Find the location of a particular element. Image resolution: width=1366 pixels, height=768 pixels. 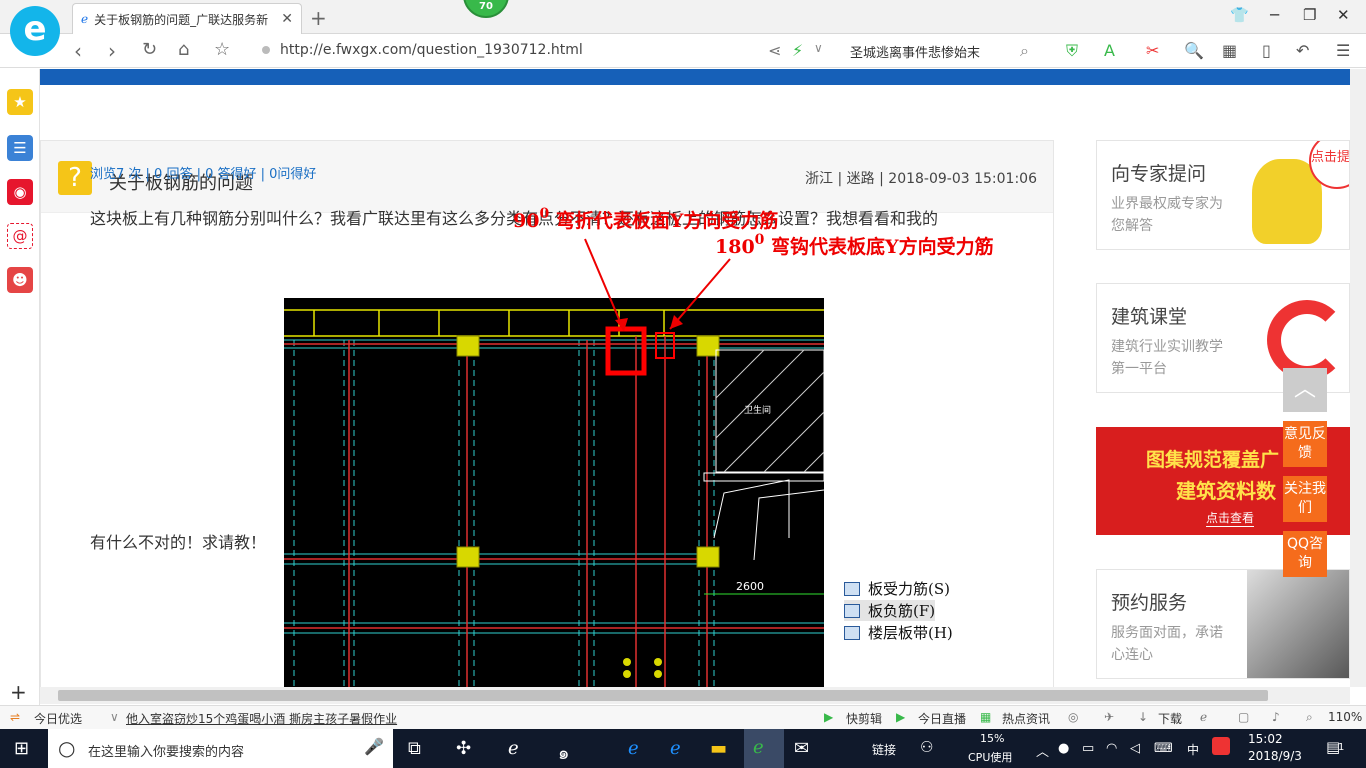

window-icon: ▢ is located at coordinates (1243, 717).